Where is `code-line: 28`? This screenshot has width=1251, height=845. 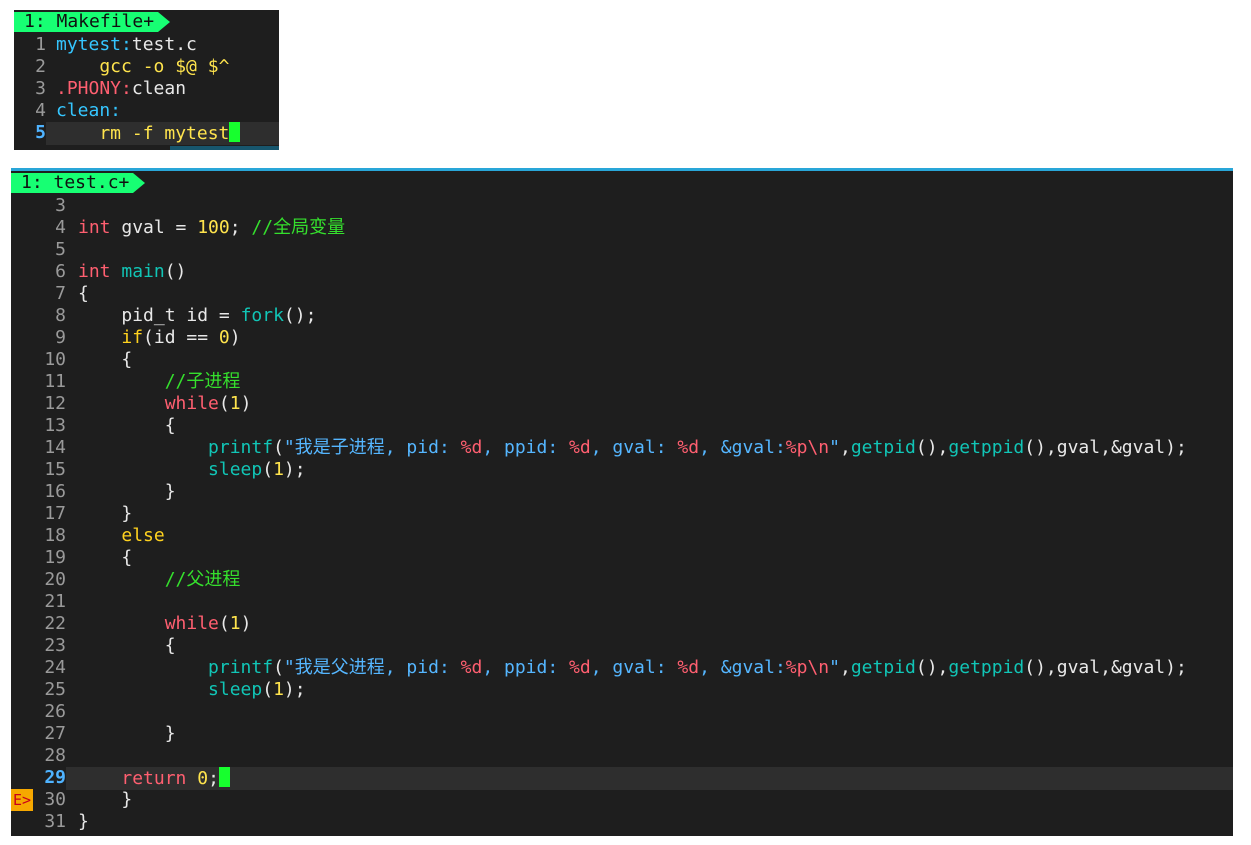 code-line: 28 is located at coordinates (622, 756).